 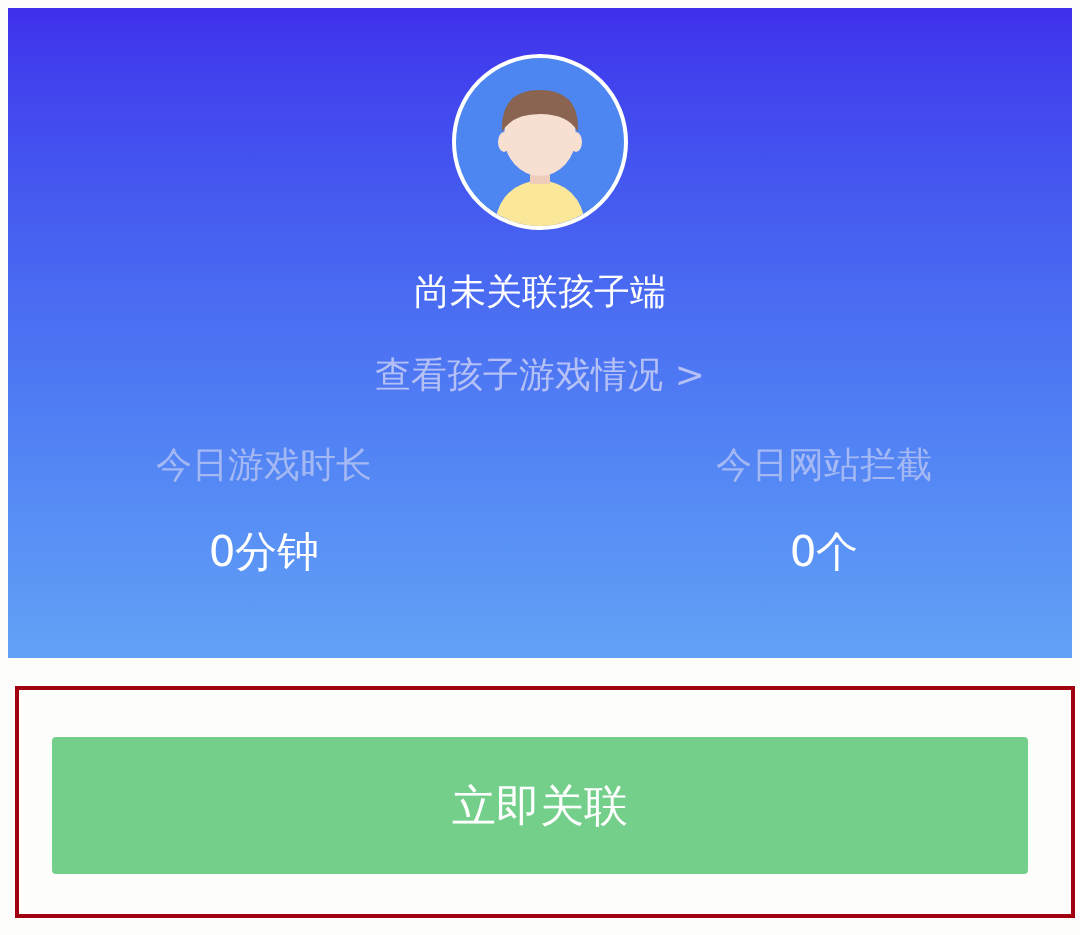 I want to click on avatar-icon, so click(x=540, y=142).